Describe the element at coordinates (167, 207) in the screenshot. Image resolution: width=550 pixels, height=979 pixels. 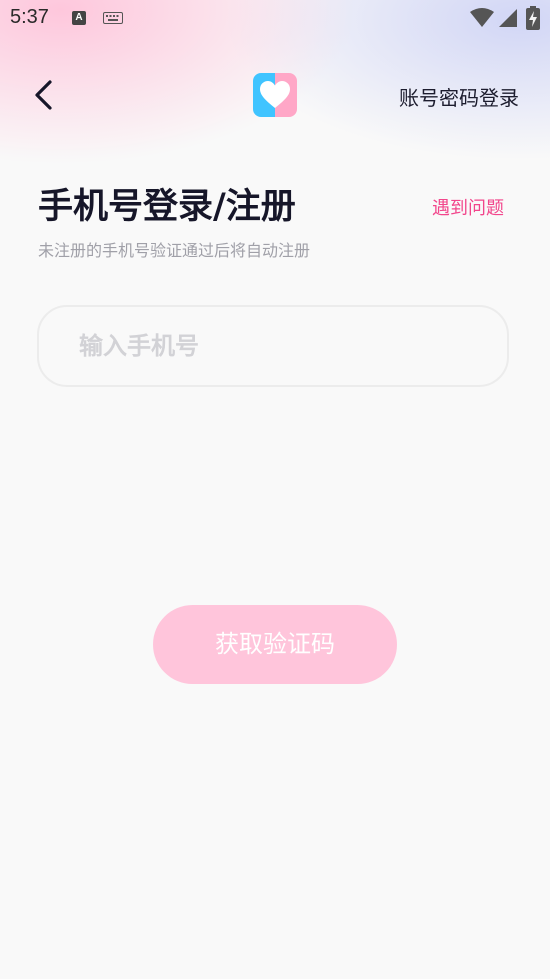
I see `page-title: 手机号登录/注册` at that location.